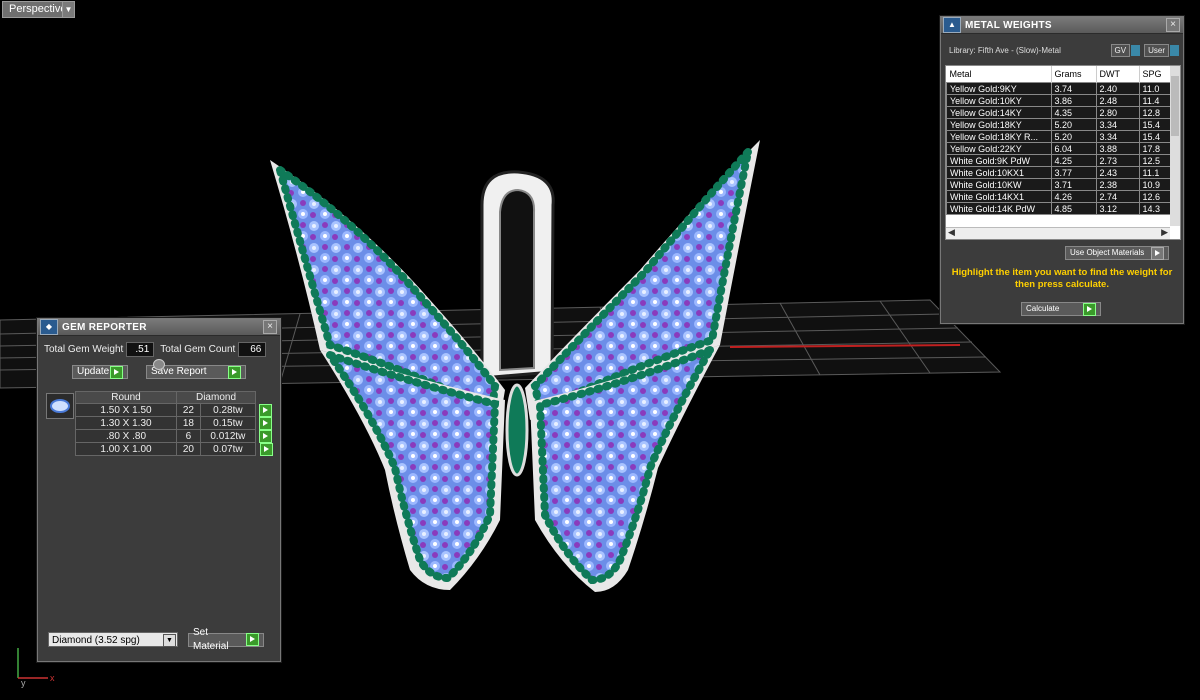  I want to click on total-gem-weight-label: Total Gem Weight, so click(84, 349).